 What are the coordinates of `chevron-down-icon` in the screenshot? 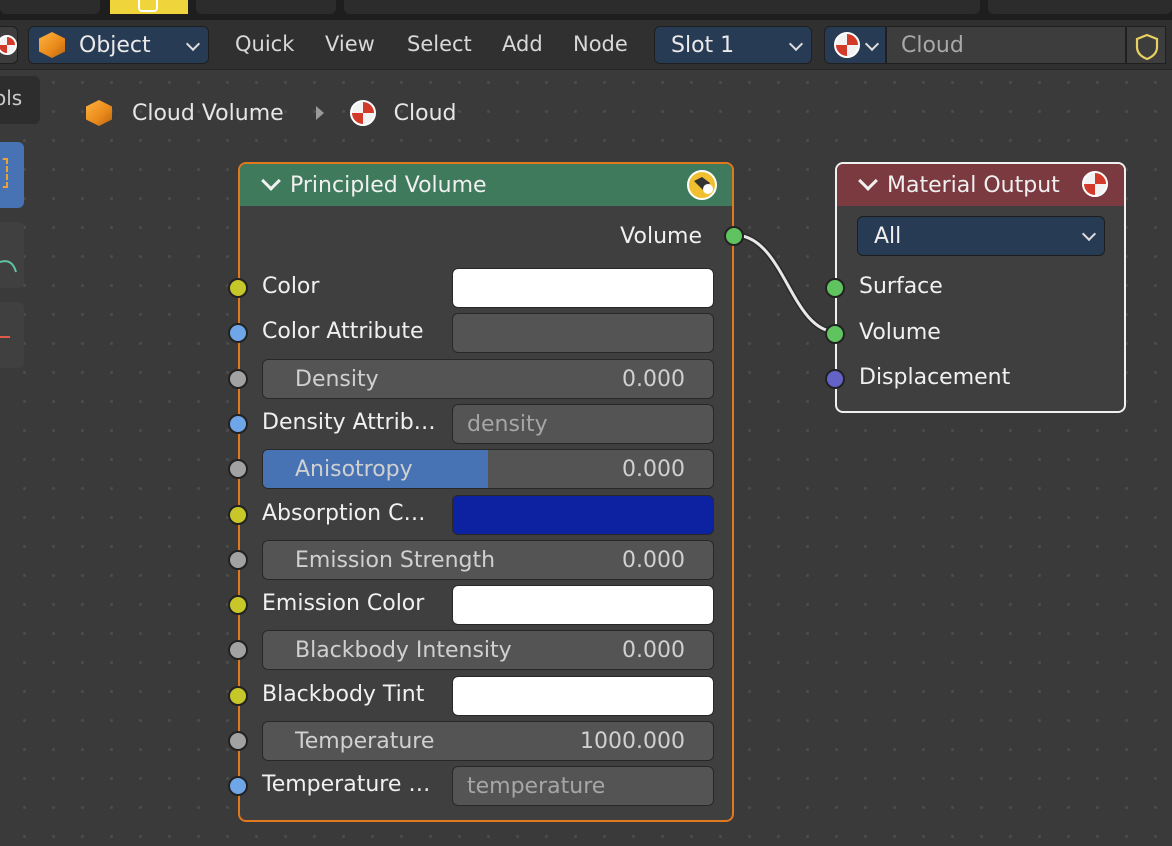 It's located at (1089, 234).